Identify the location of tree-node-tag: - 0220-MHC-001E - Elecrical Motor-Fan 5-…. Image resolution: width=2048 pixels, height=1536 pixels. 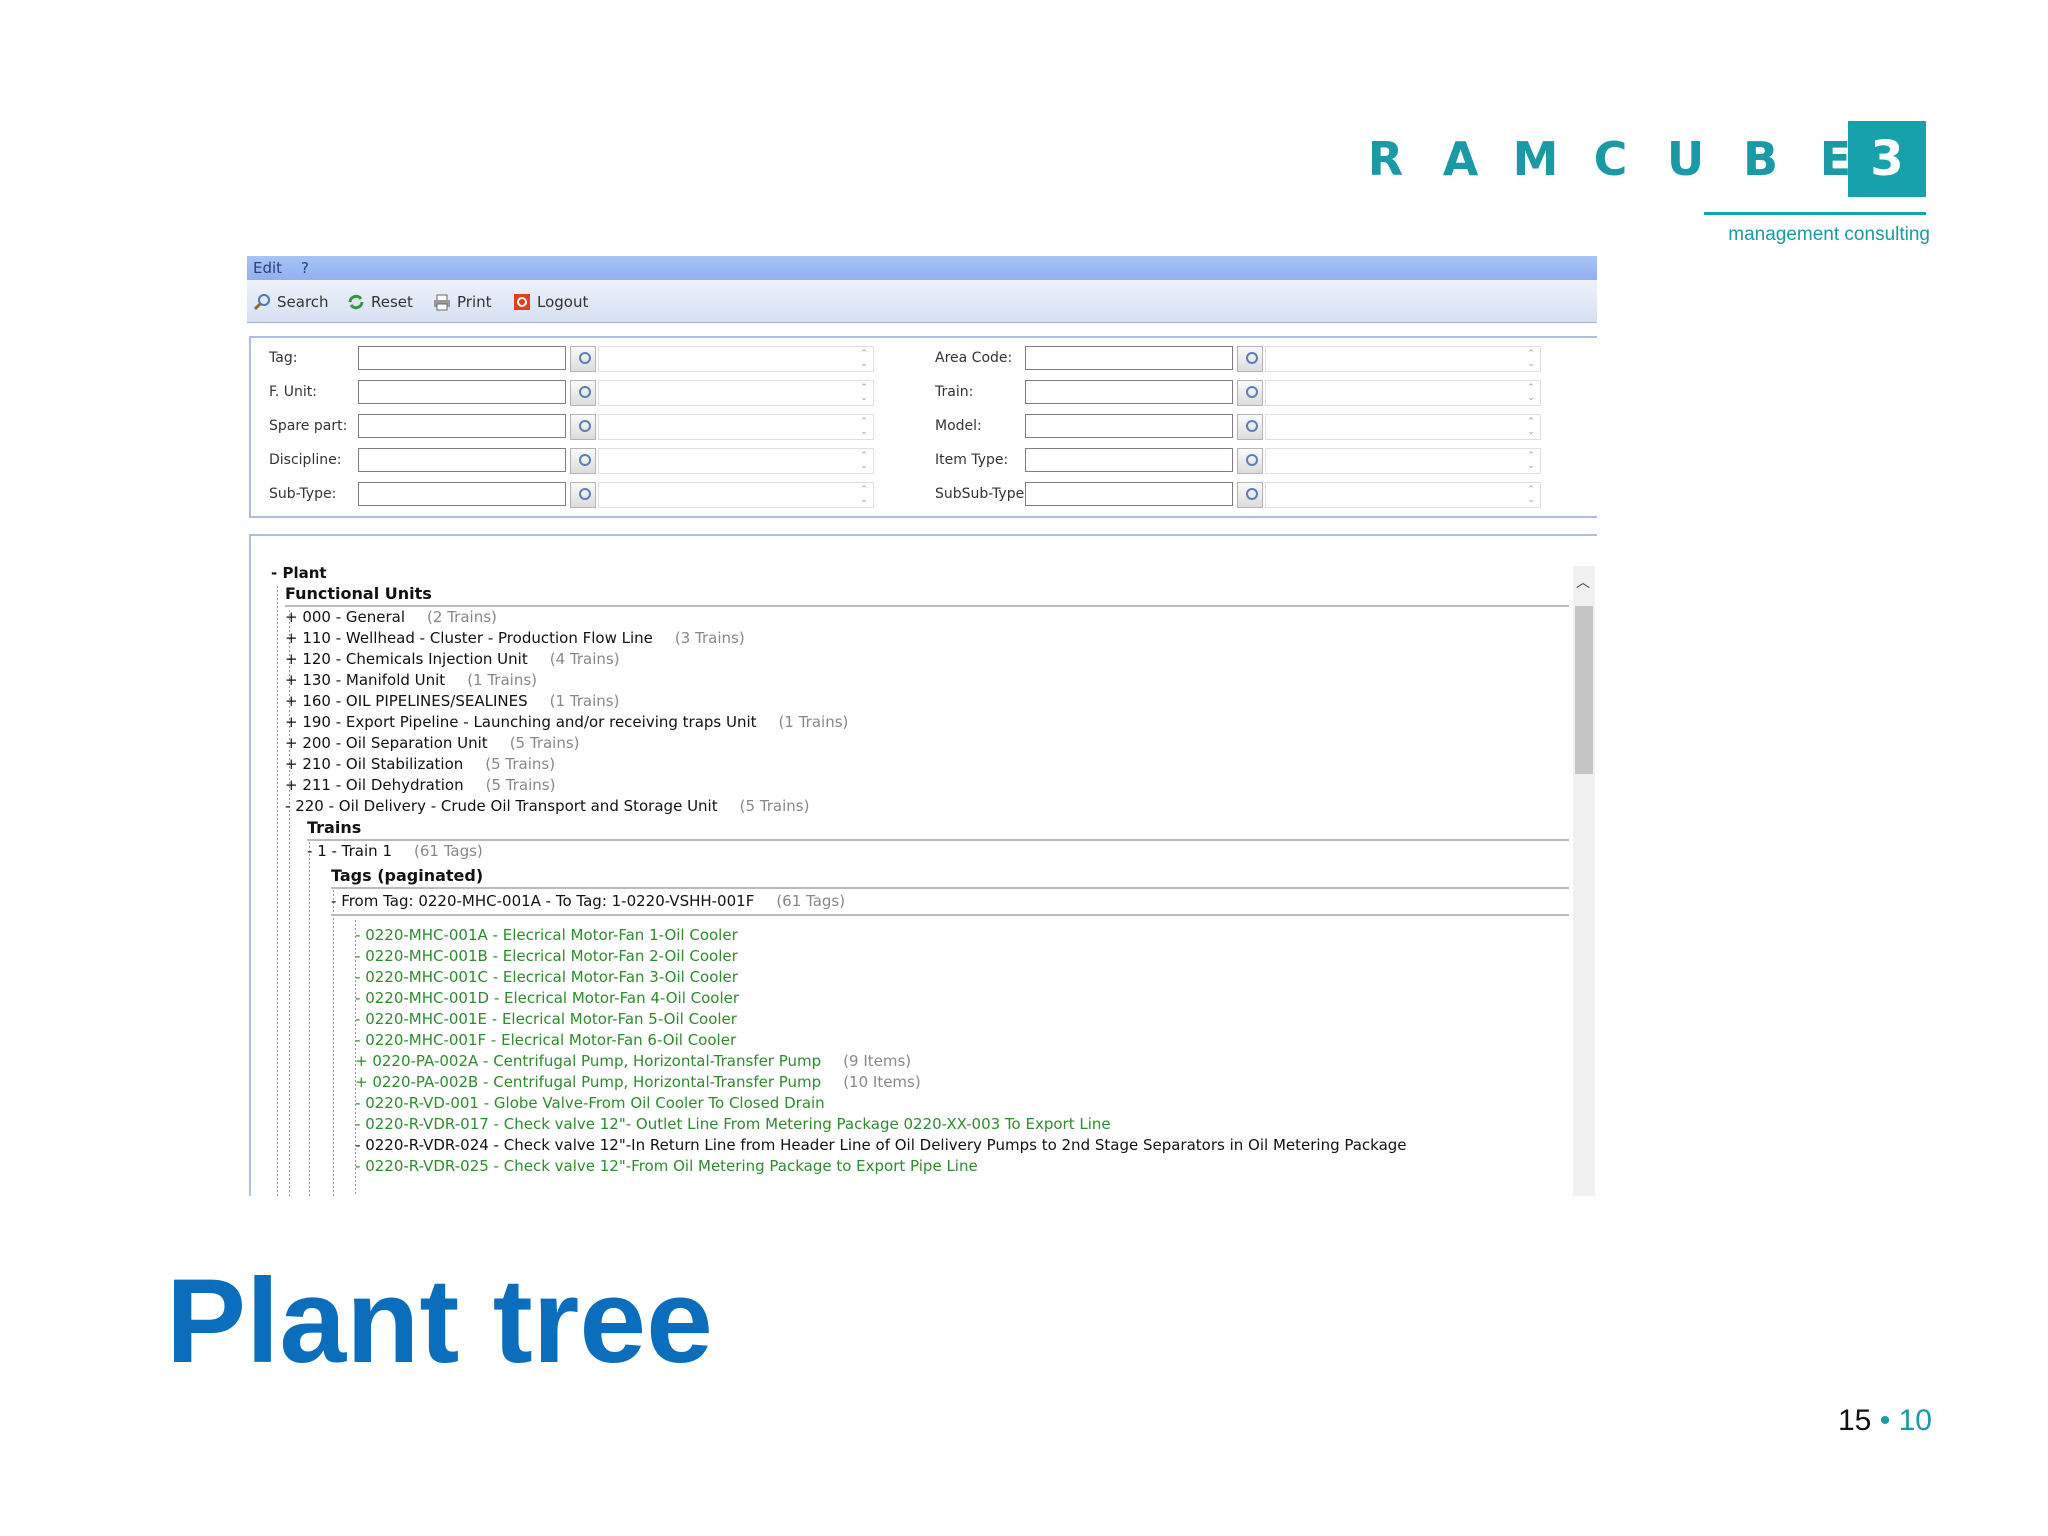
(546, 1019).